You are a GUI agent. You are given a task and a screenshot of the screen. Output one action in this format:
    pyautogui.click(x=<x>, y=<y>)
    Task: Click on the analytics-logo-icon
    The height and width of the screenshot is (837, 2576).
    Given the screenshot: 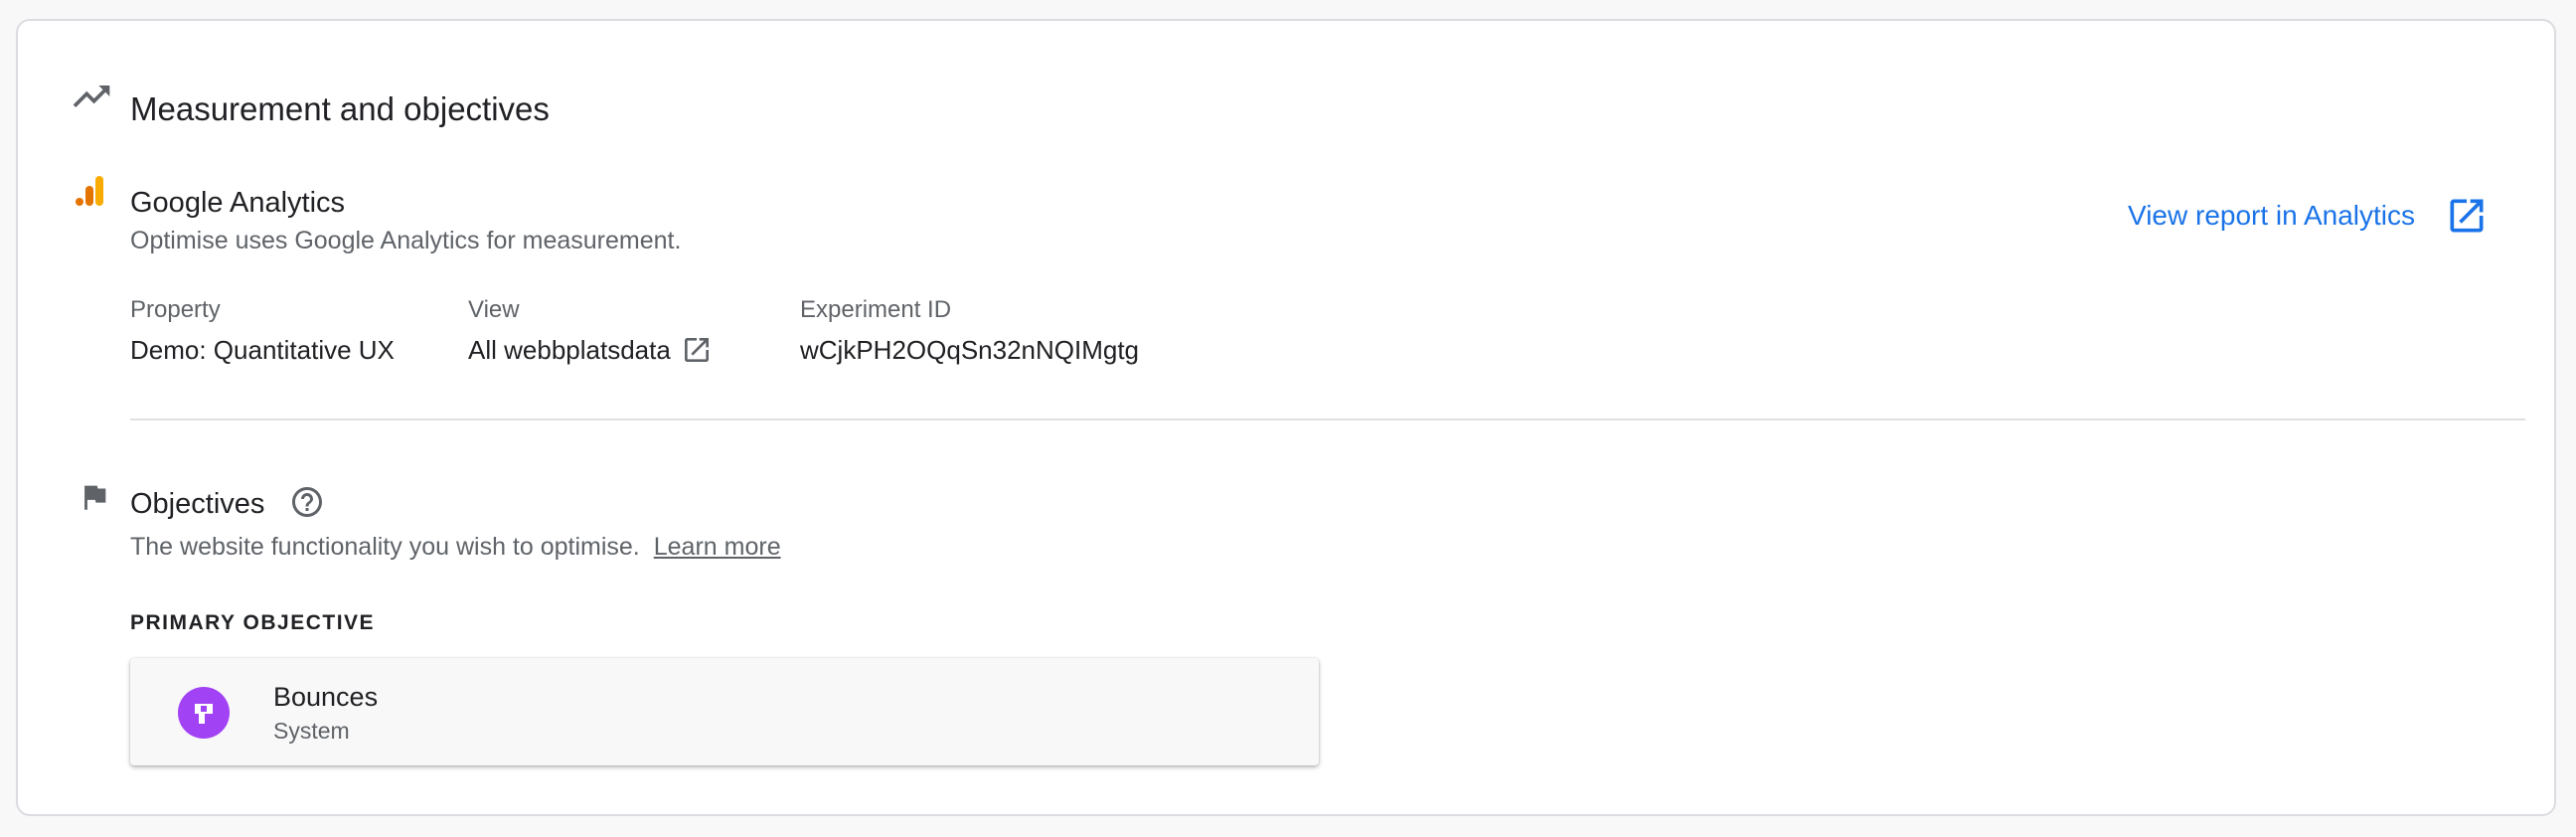 What is the action you would take?
    pyautogui.click(x=90, y=190)
    